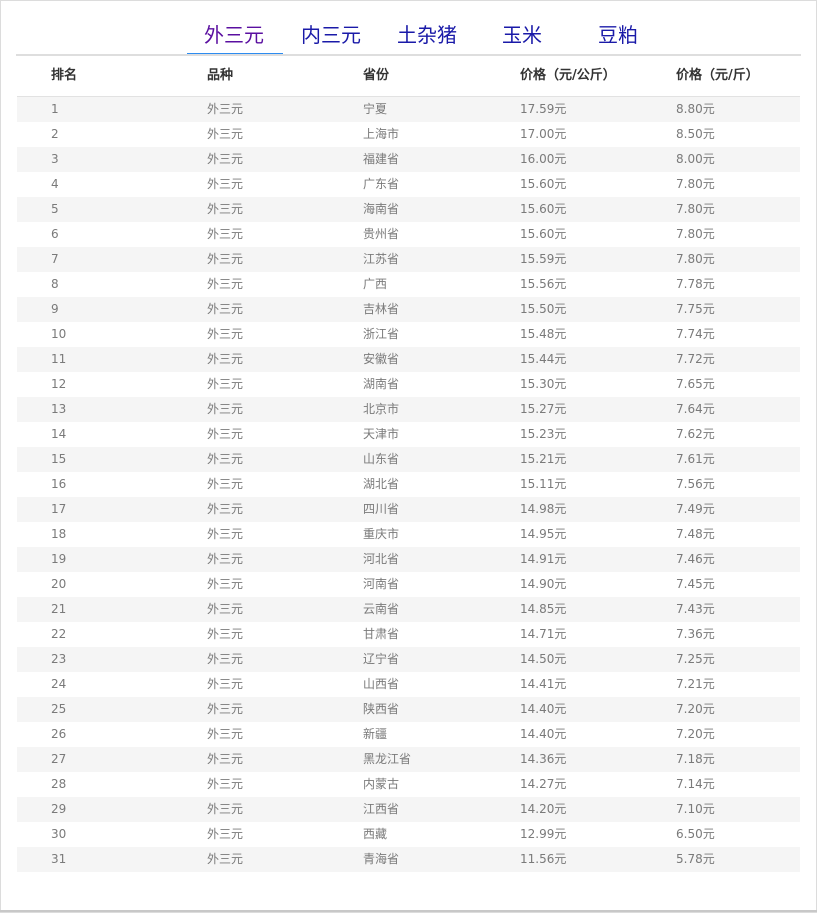 The height and width of the screenshot is (913, 817). What do you see at coordinates (381, 584) in the screenshot?
I see `cell-province: 河南省` at bounding box center [381, 584].